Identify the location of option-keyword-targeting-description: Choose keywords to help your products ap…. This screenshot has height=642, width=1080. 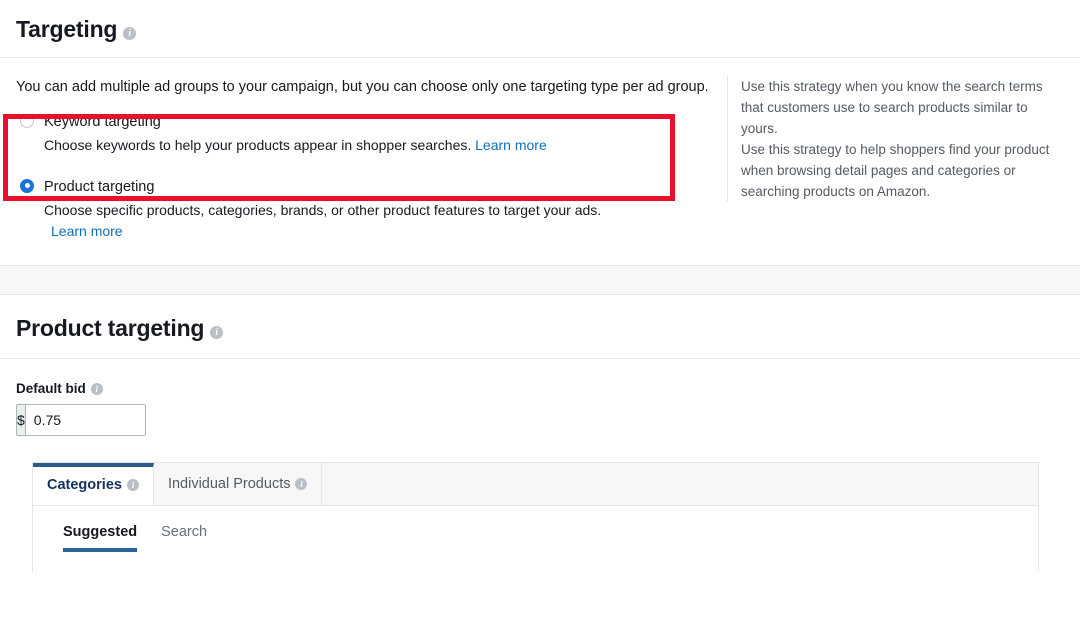
(375, 145).